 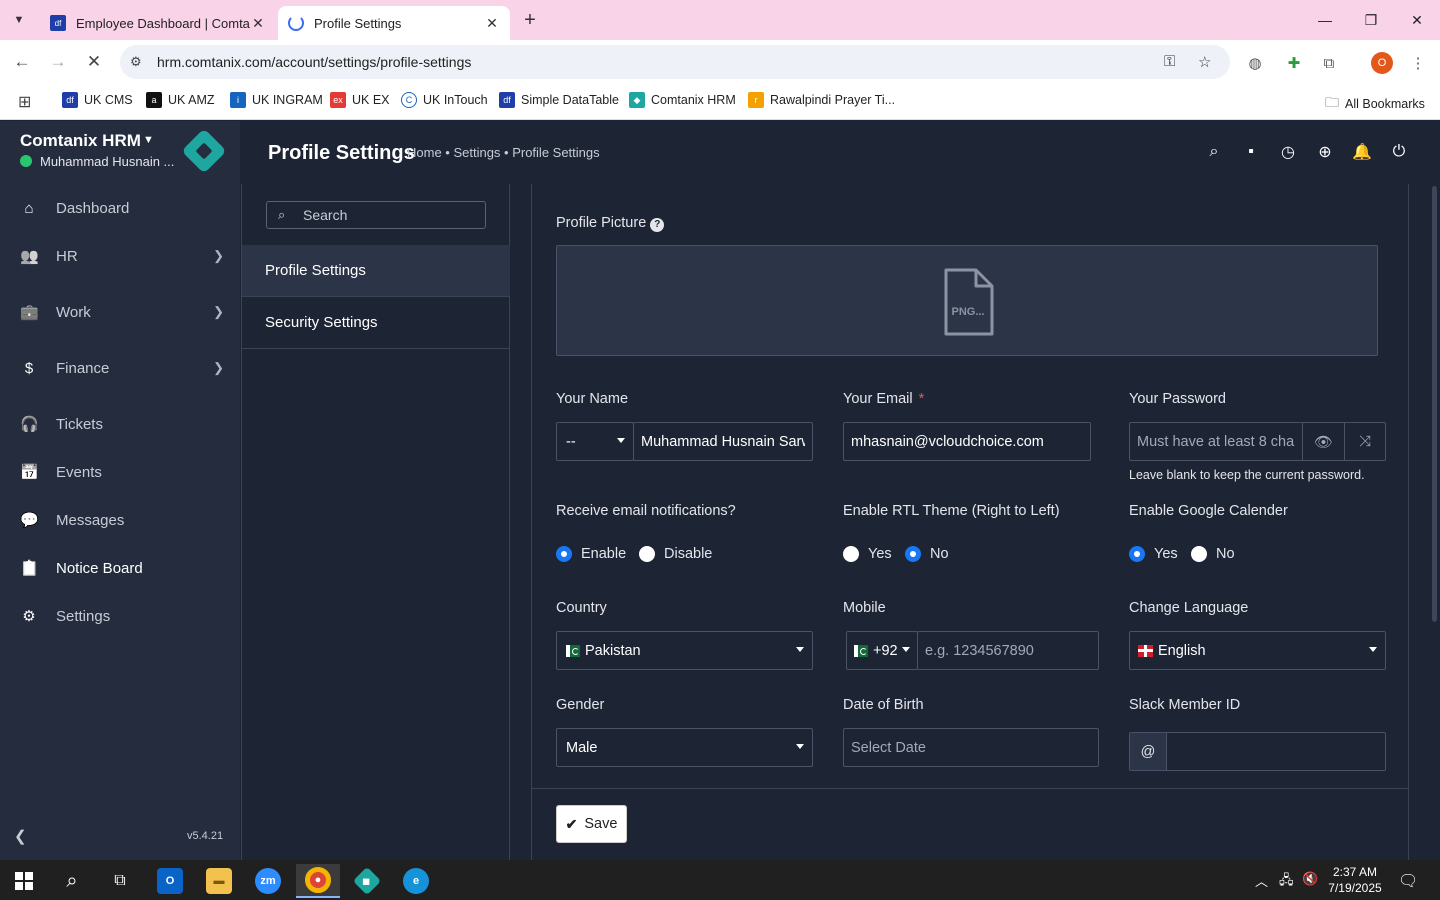 I want to click on name-input-wrap, so click(x=723, y=441).